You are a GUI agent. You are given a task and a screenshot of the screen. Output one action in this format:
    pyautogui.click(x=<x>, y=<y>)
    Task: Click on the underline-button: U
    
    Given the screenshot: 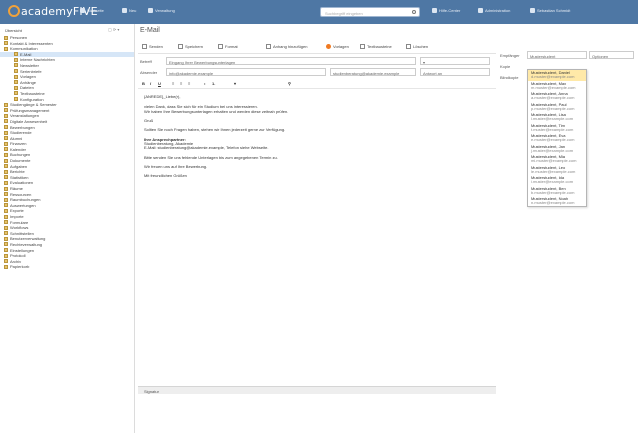 What is the action you would take?
    pyautogui.click(x=159, y=83)
    